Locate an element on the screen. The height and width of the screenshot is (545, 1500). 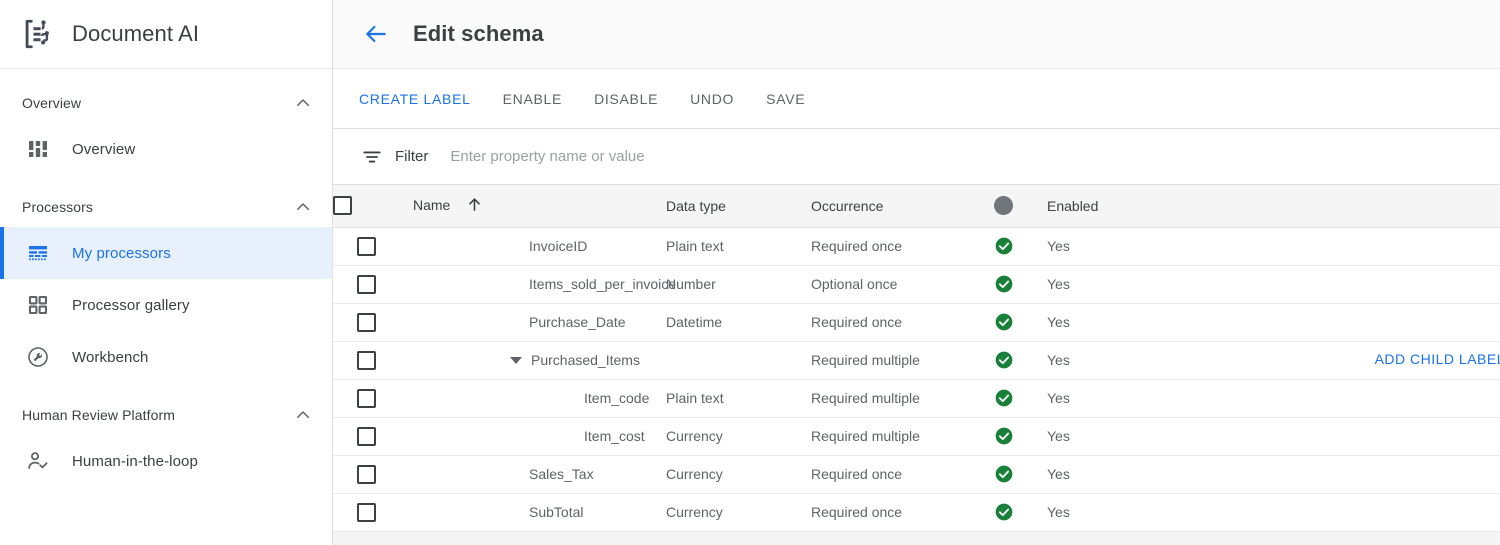
sidebar-item-human-in-the-loop: Human-in-the-loop is located at coordinates (166, 461).